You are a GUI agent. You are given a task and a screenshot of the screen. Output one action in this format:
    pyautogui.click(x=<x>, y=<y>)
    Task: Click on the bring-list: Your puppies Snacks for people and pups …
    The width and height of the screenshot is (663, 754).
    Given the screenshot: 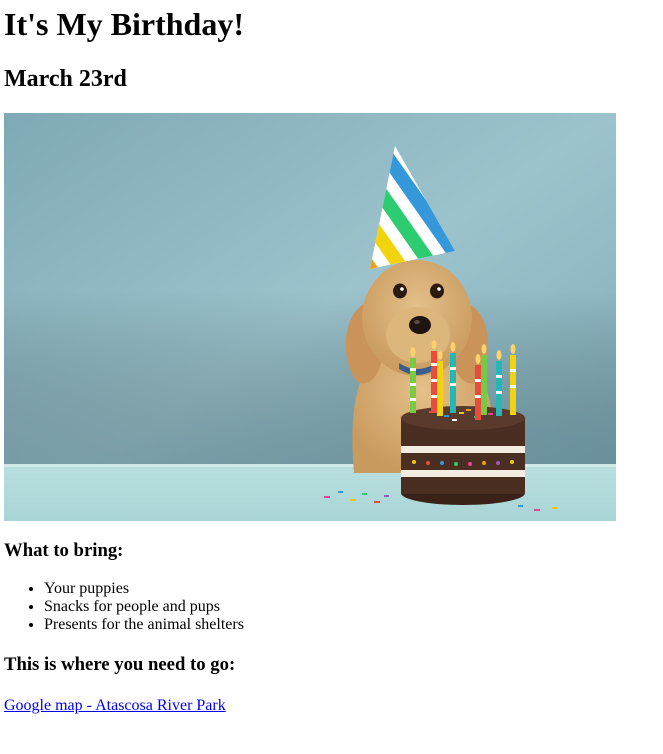 What is the action you would take?
    pyautogui.click(x=331, y=607)
    